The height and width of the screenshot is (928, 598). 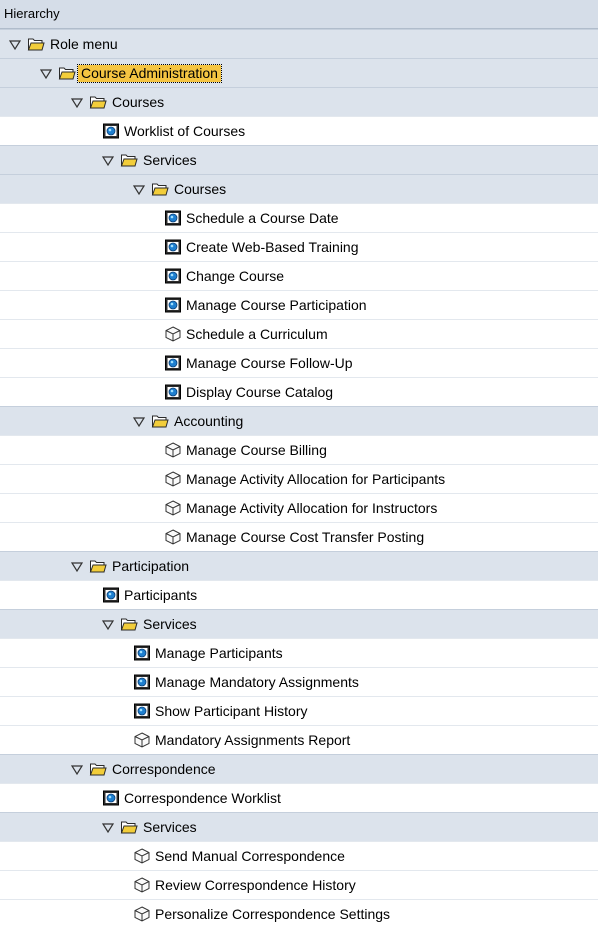 I want to click on tree-item-correspondence-worklist: Correspondence Worklist, so click(x=299, y=797).